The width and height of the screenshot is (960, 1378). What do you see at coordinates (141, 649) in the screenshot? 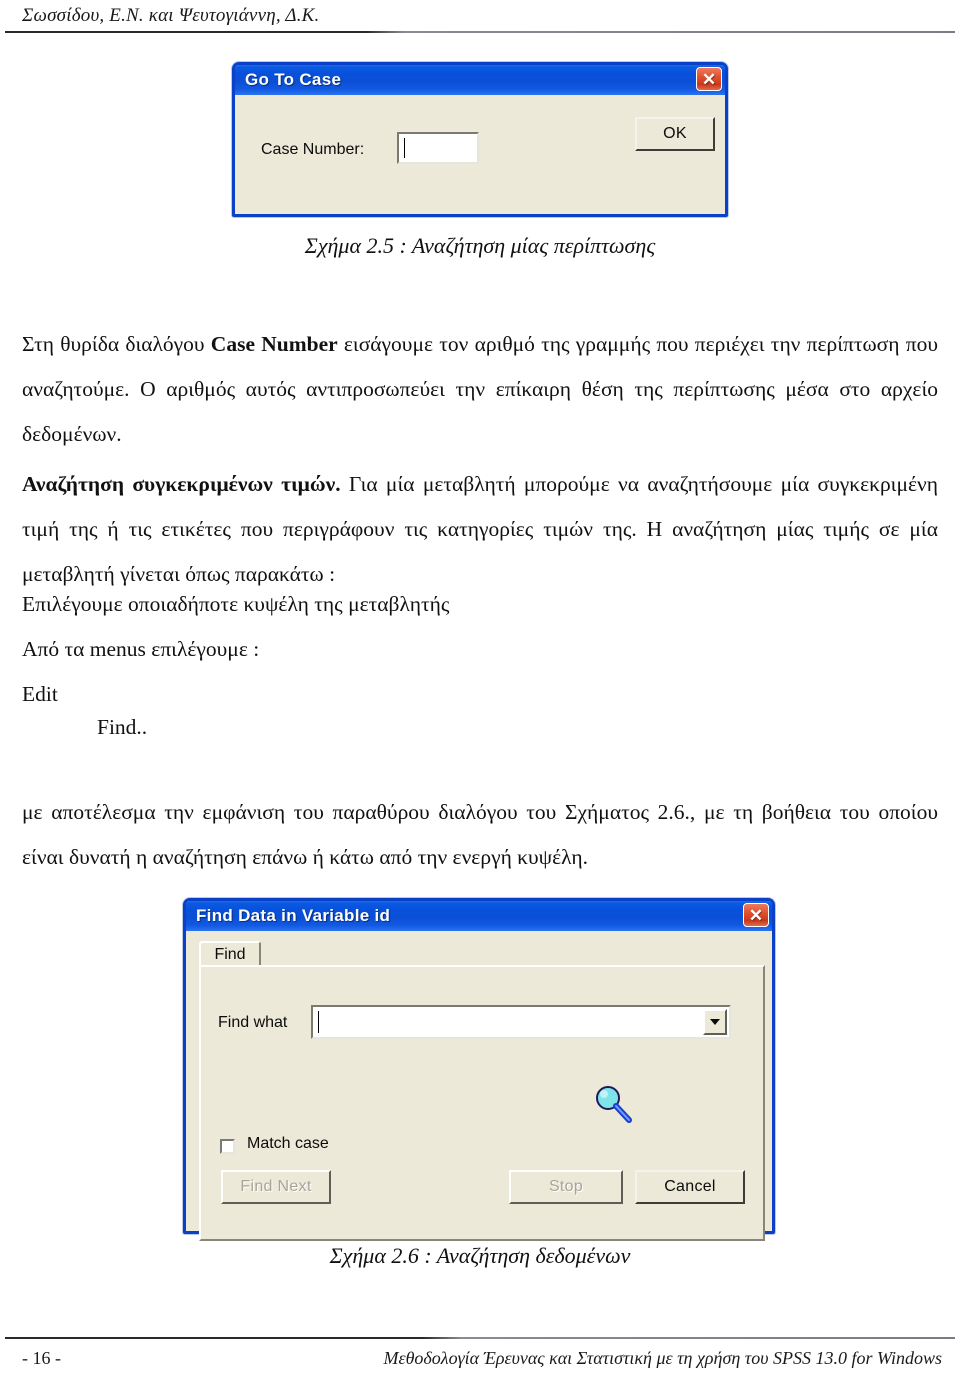
I see `step-from-menus: Από τα menus επιλέγουμε :` at bounding box center [141, 649].